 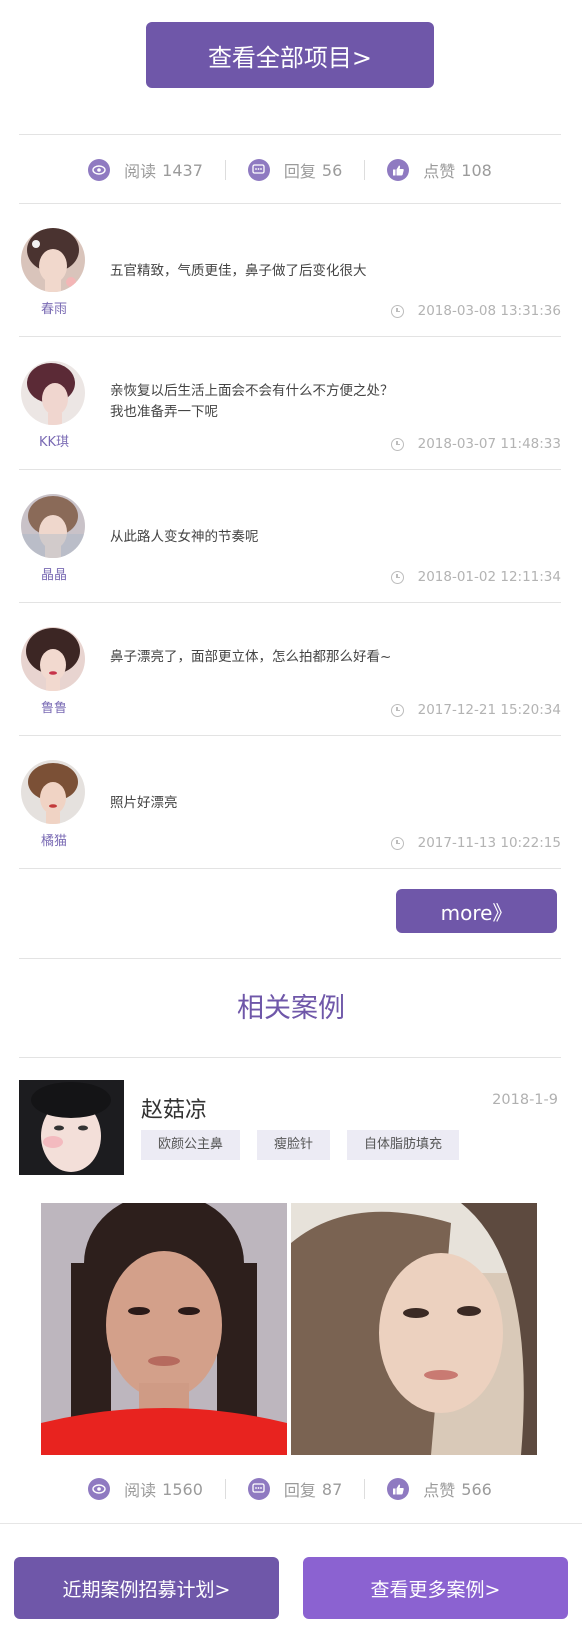 What do you see at coordinates (525, 1100) in the screenshot?
I see `case-date: 2018-1-9` at bounding box center [525, 1100].